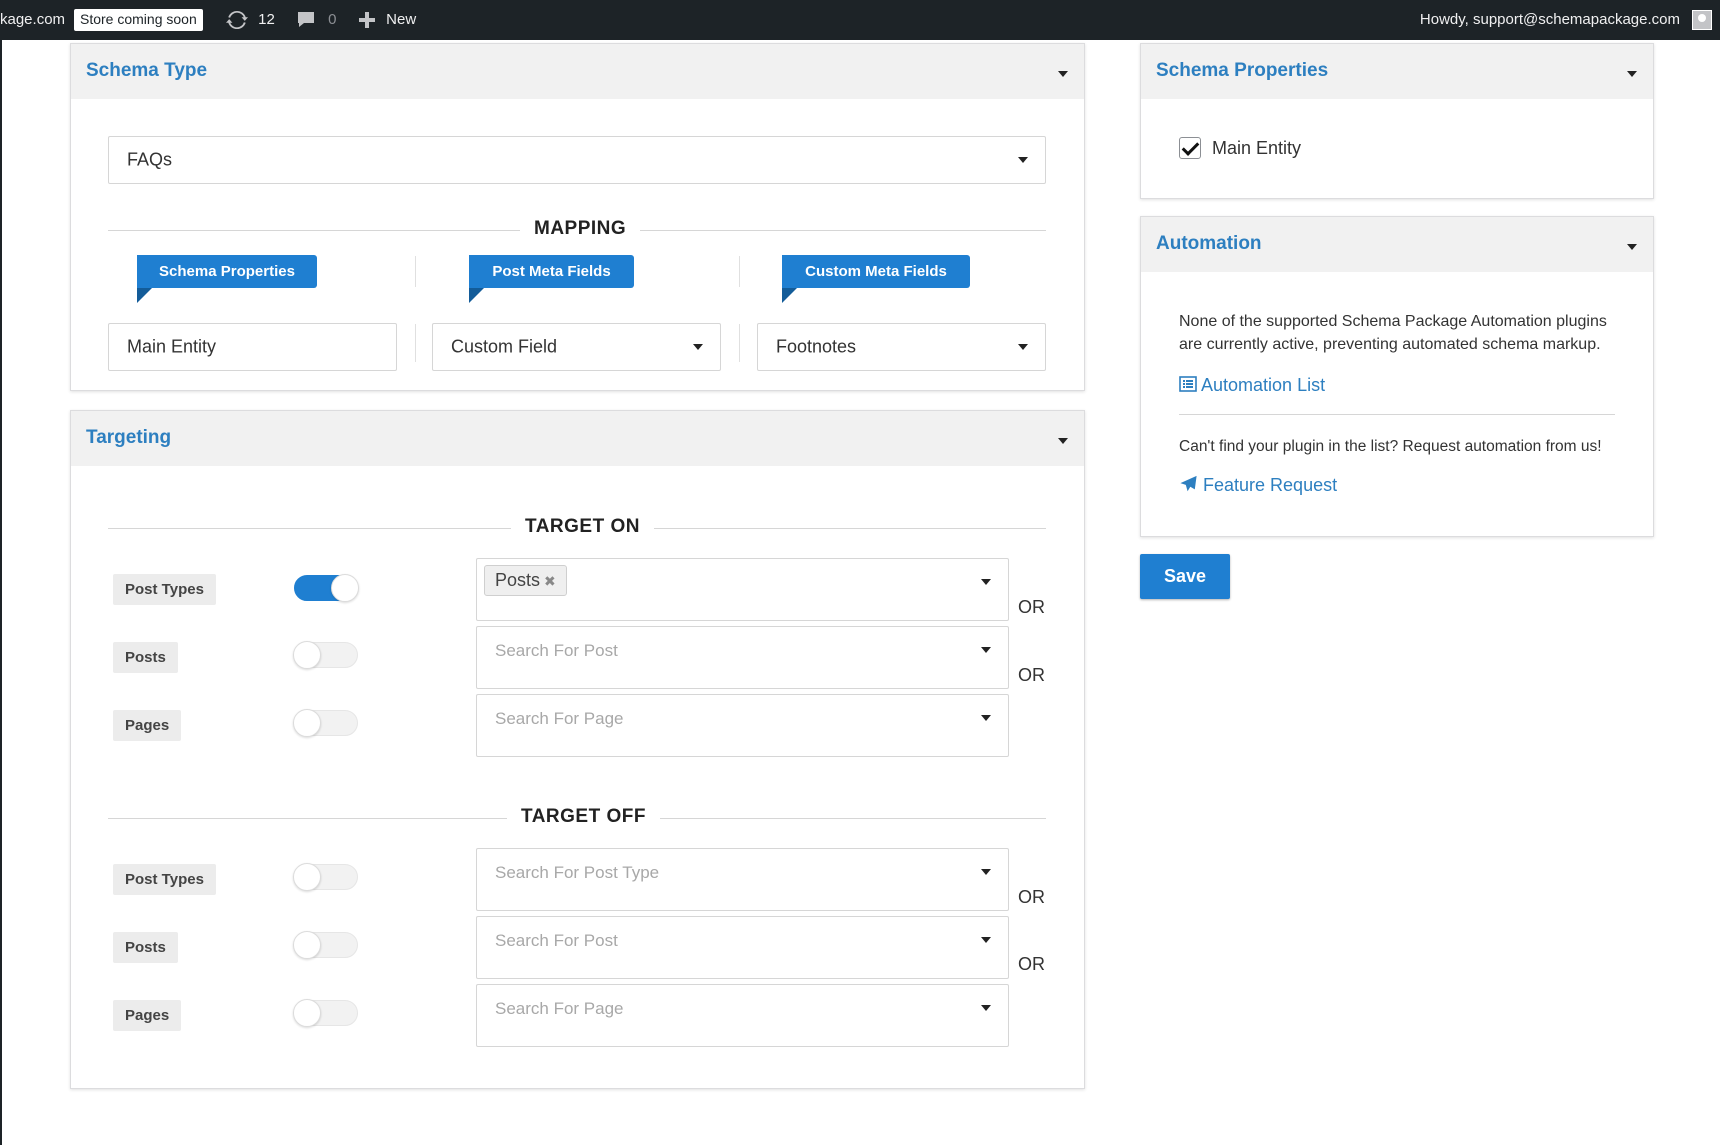 This screenshot has width=1720, height=1145. I want to click on save-button: Save, so click(1185, 576).